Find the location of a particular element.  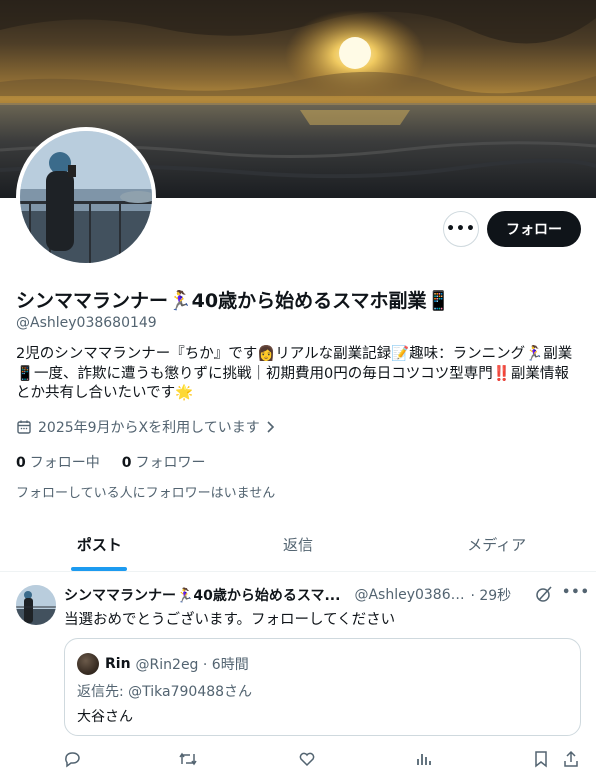

bookmark-icon is located at coordinates (541, 759).